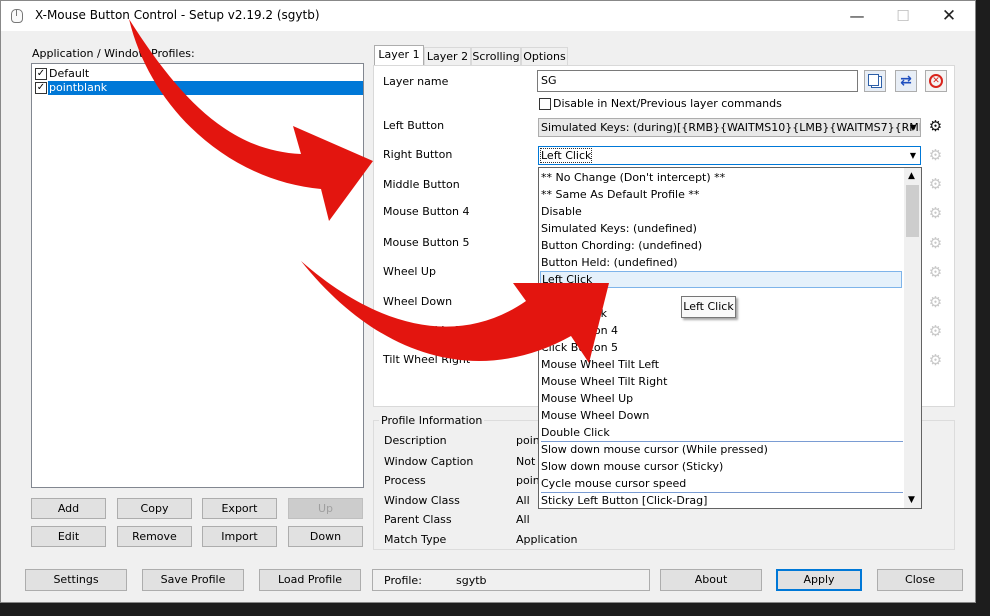 The image size is (990, 616). What do you see at coordinates (721, 466) in the screenshot?
I see `dropdown-item: Slow down mouse cursor (Sticky)` at bounding box center [721, 466].